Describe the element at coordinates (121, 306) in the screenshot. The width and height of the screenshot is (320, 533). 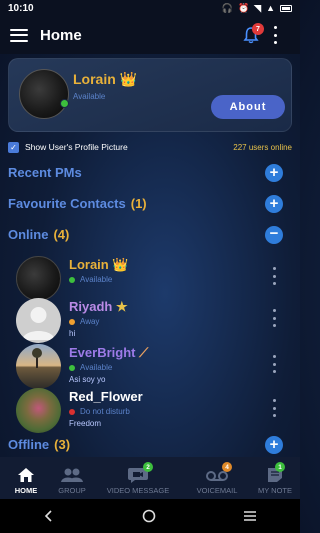
I see `star-icon: ★` at that location.